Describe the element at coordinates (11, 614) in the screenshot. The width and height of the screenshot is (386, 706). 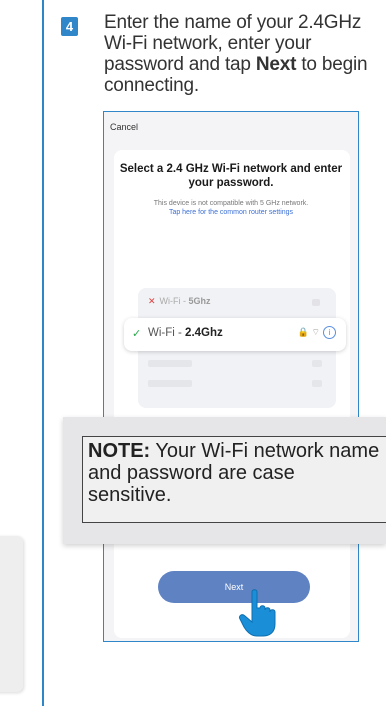
I see `side-card` at that location.